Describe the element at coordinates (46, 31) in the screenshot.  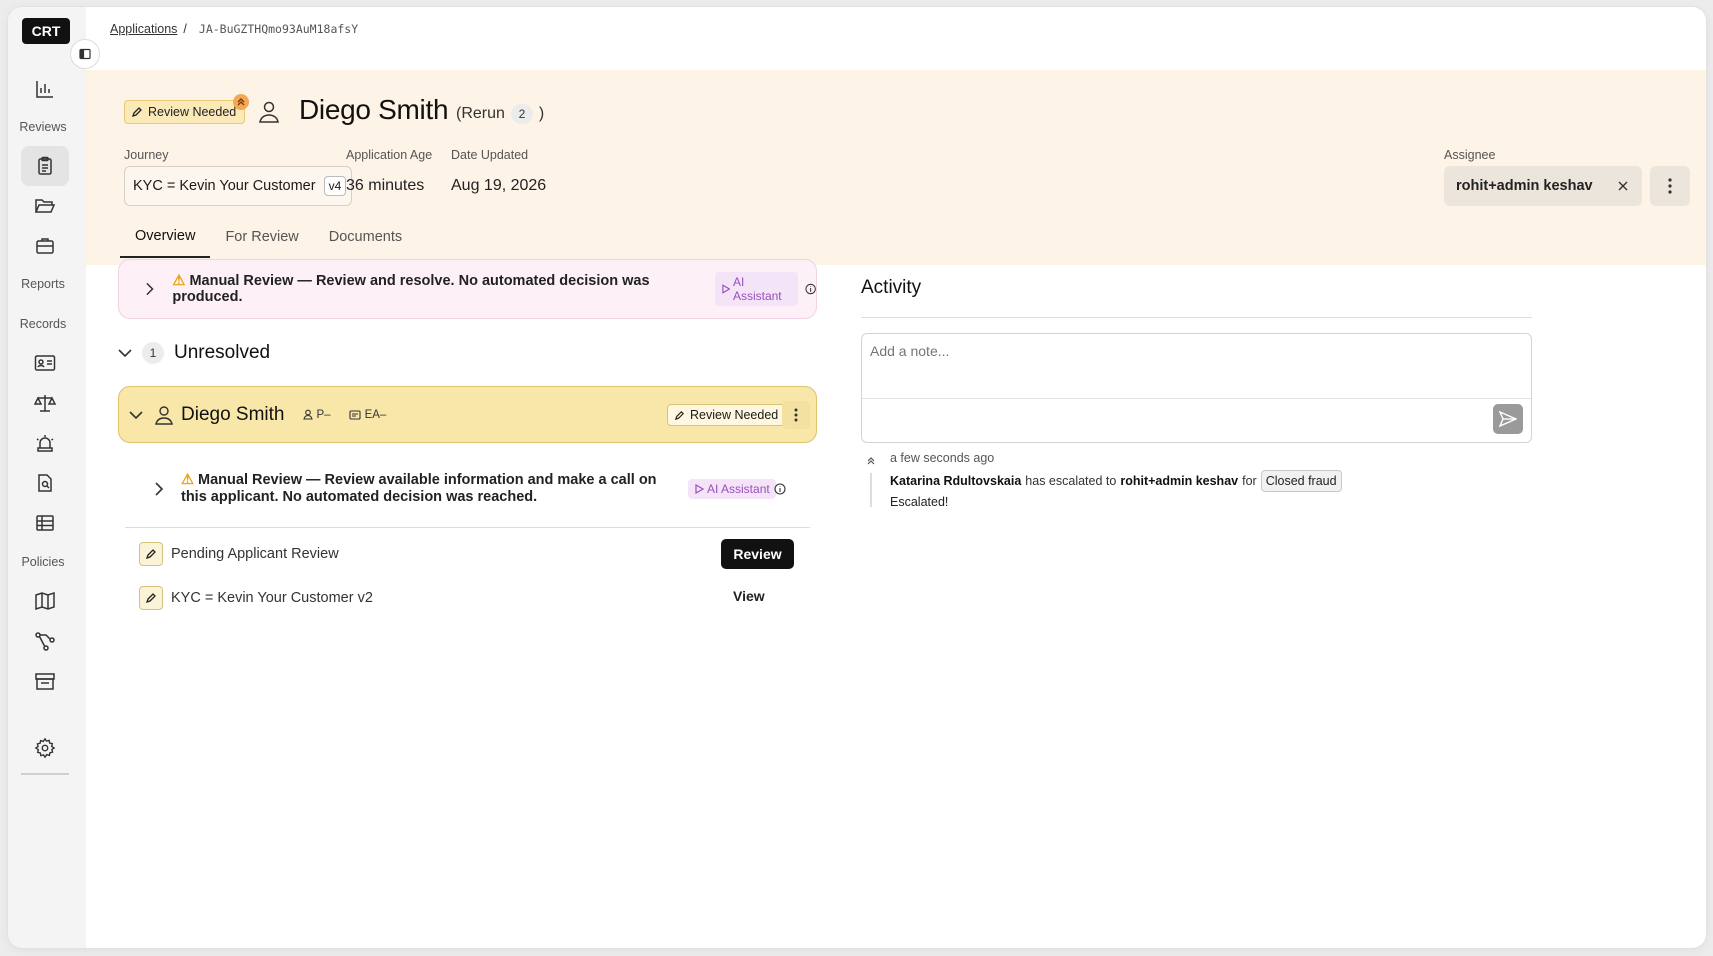
I see `logo: CRT` at that location.